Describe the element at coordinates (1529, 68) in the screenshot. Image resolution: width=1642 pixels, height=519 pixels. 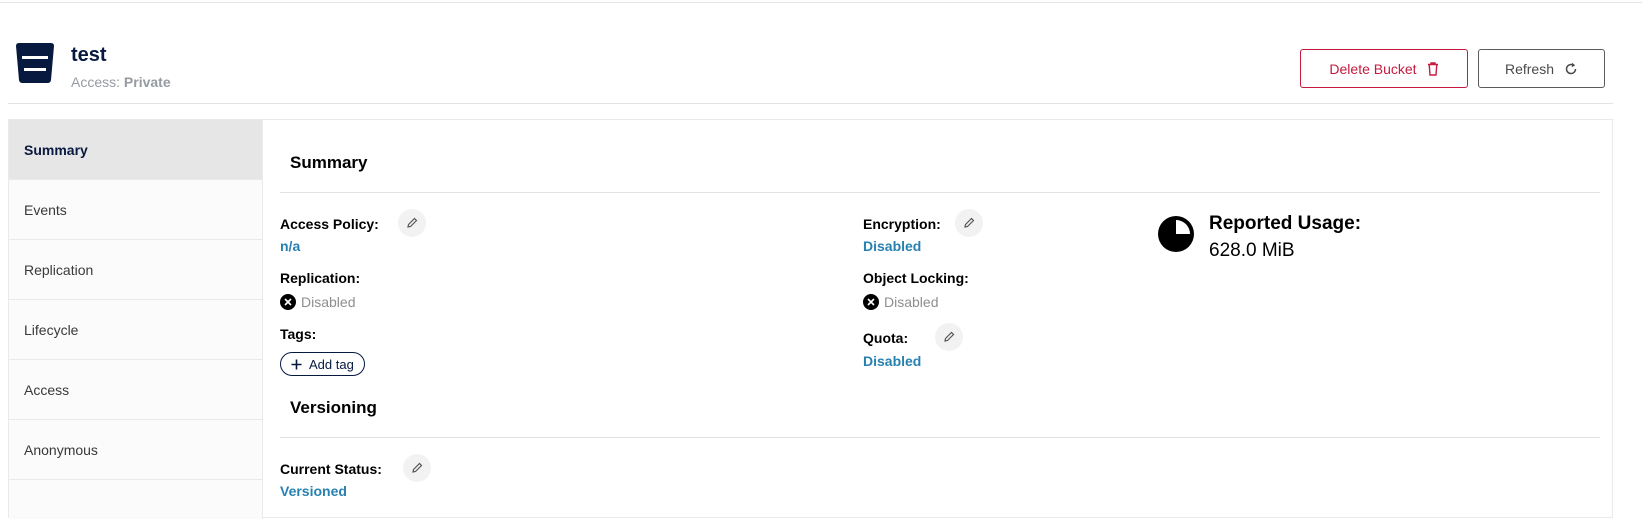
I see `refresh-label: Refresh` at that location.